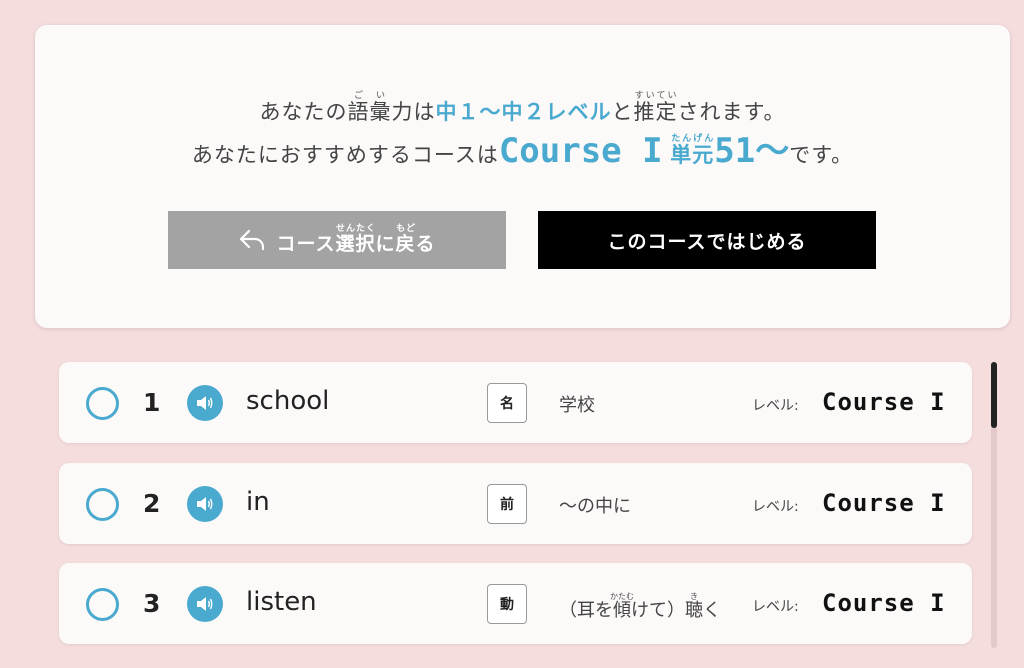 This screenshot has height=668, width=1024. Describe the element at coordinates (358, 107) in the screenshot. I see `ruby-word: 語ご` at that location.